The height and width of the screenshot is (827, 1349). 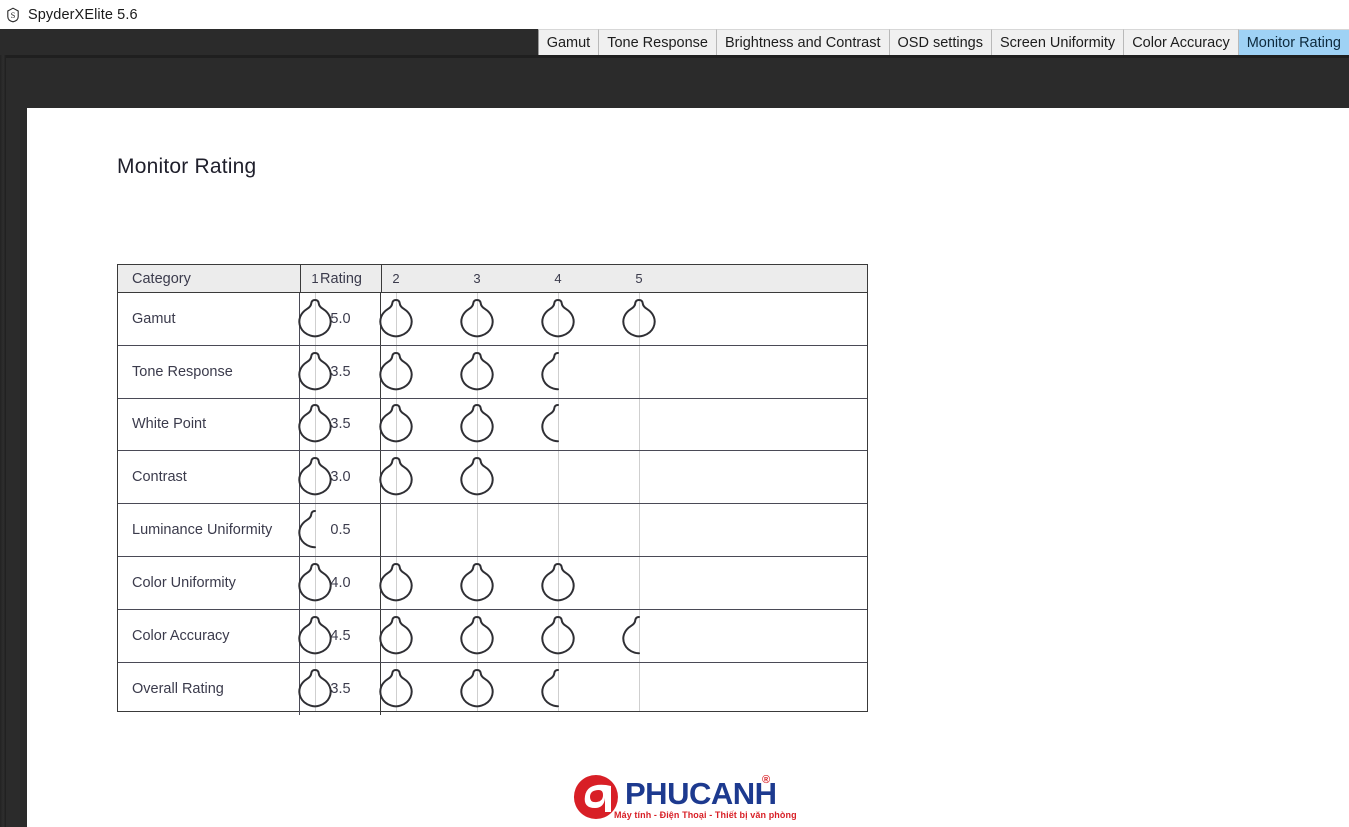 What do you see at coordinates (939, 42) in the screenshot?
I see `tab-osd-settings: OSD settings` at bounding box center [939, 42].